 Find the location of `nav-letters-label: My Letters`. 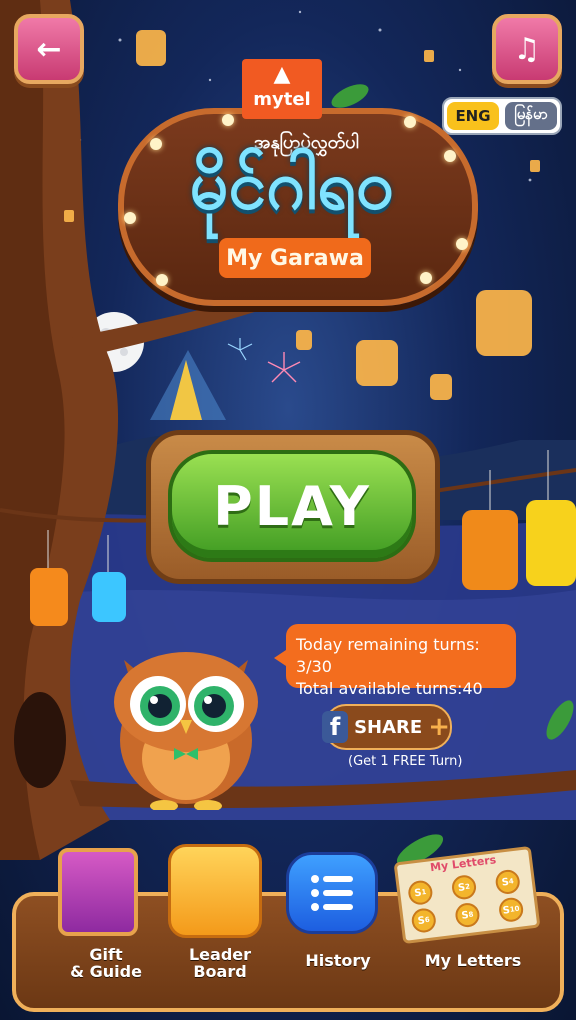

nav-letters-label: My Letters is located at coordinates (473, 960).